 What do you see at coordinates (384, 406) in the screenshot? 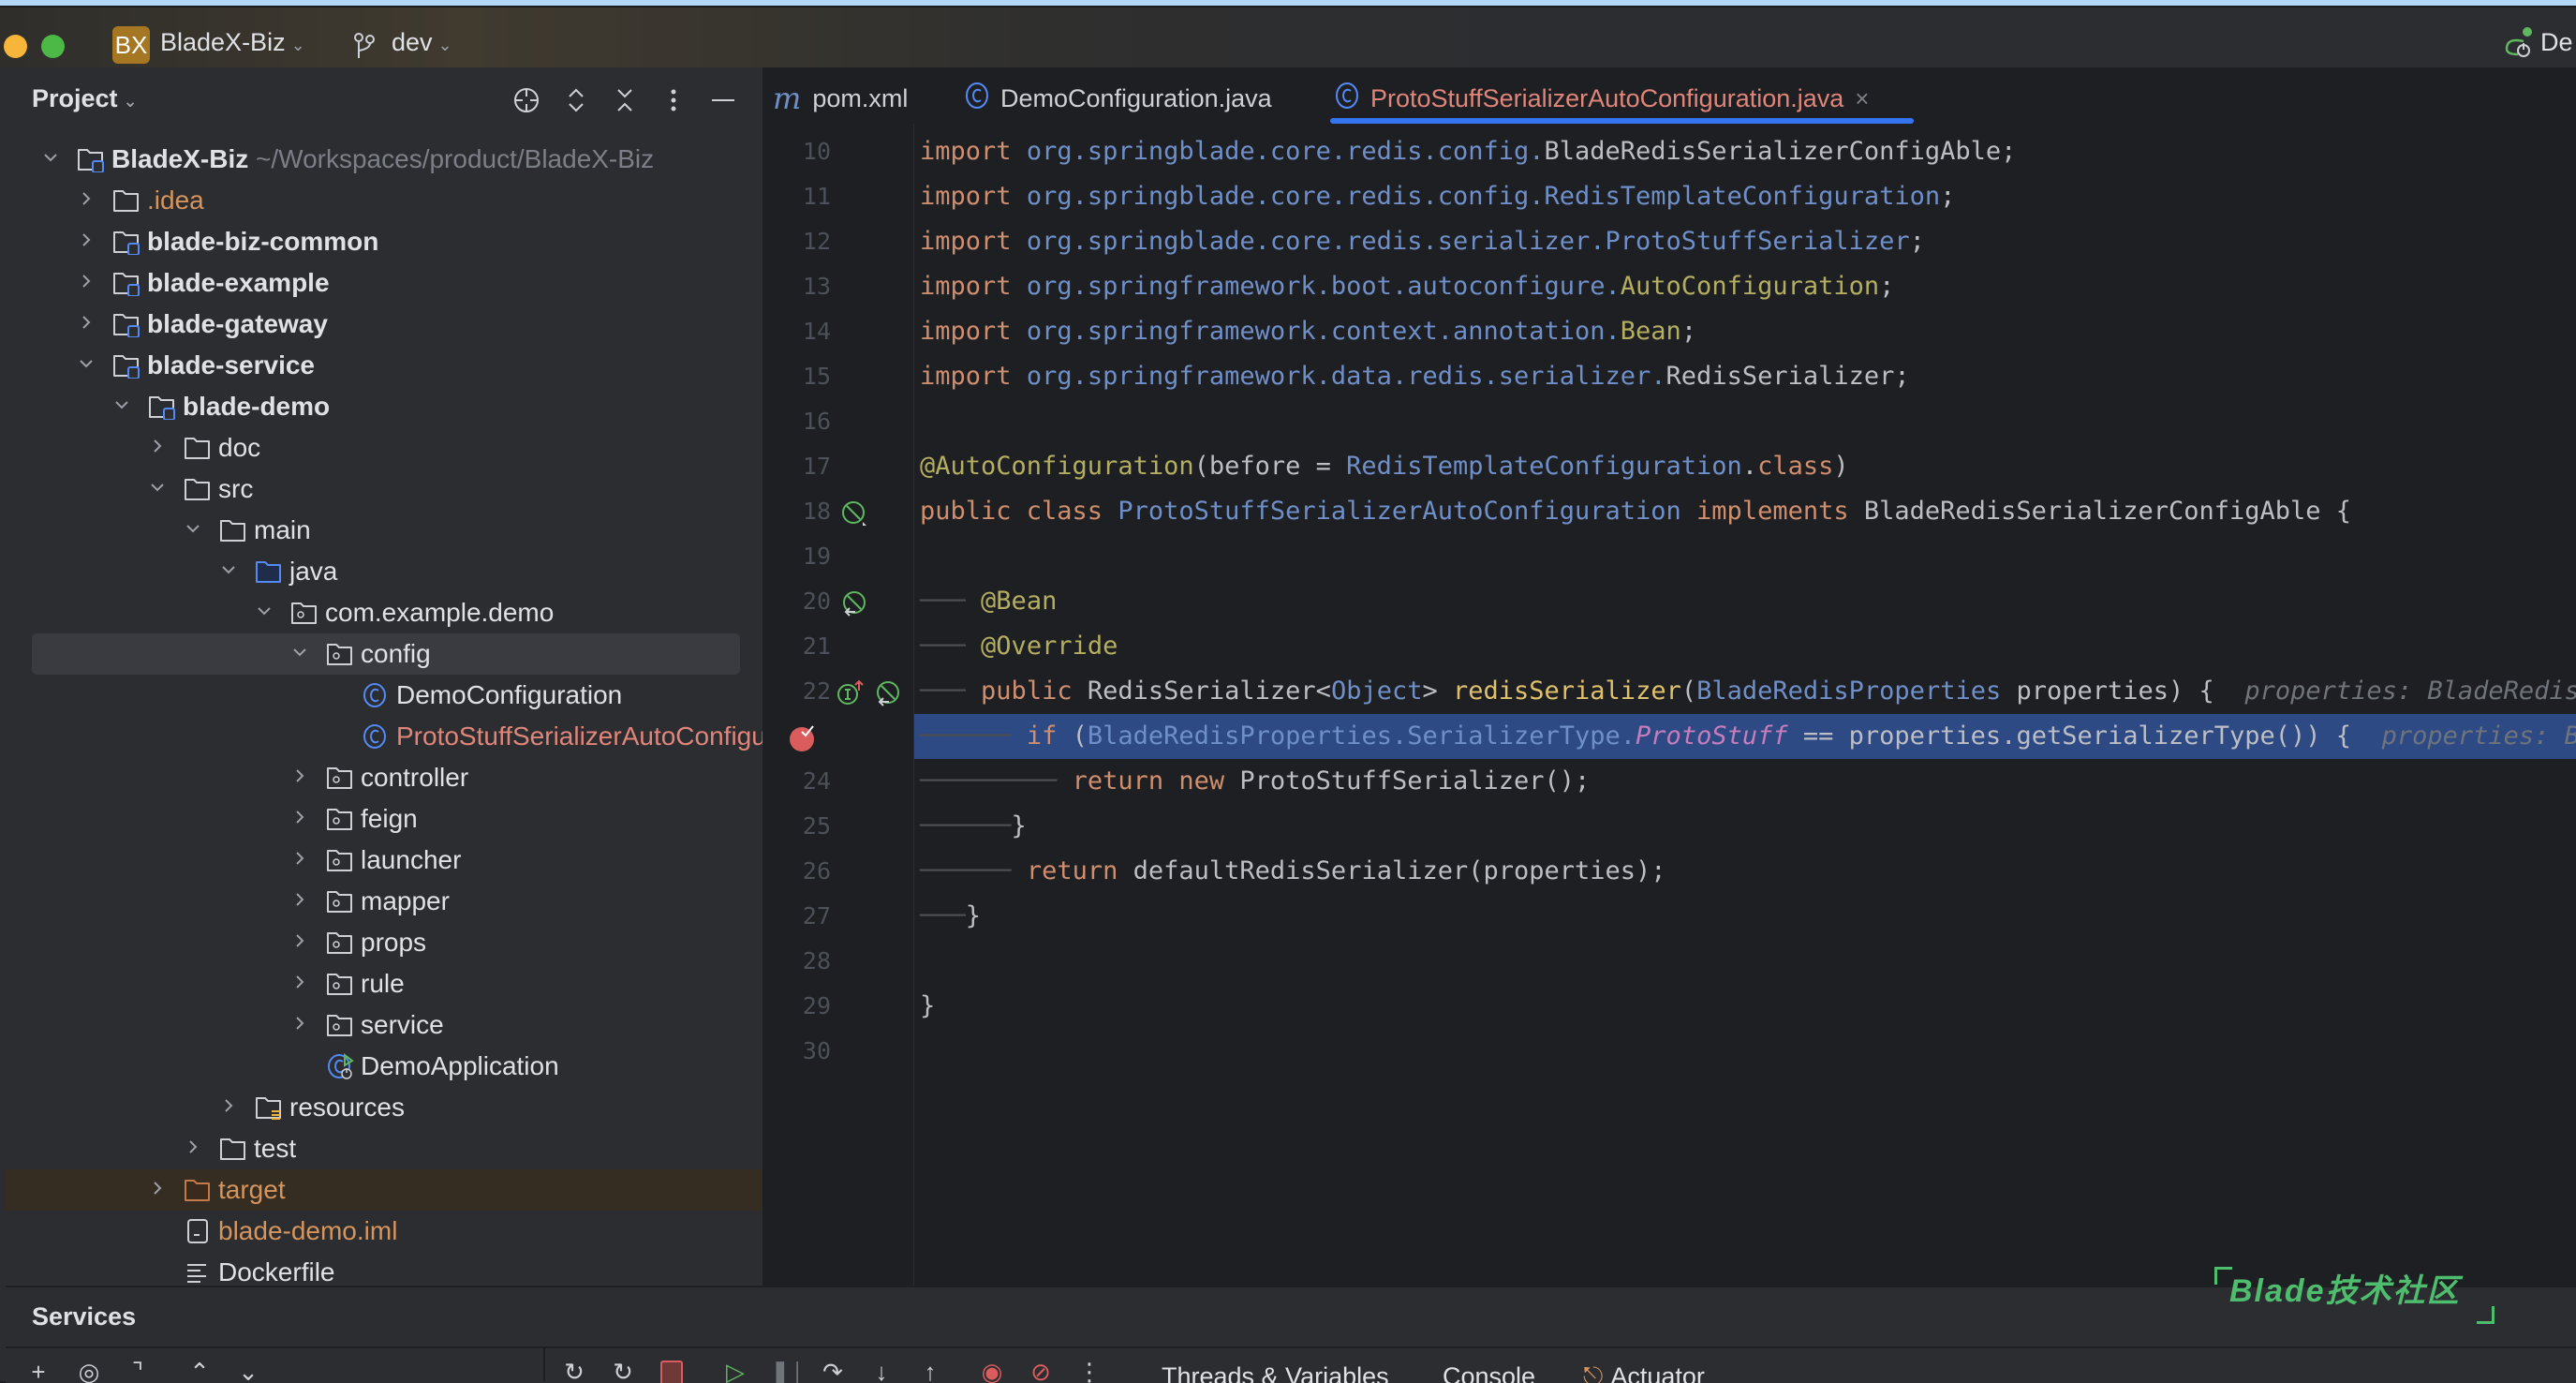
I see `tree-item: blade-demo` at bounding box center [384, 406].